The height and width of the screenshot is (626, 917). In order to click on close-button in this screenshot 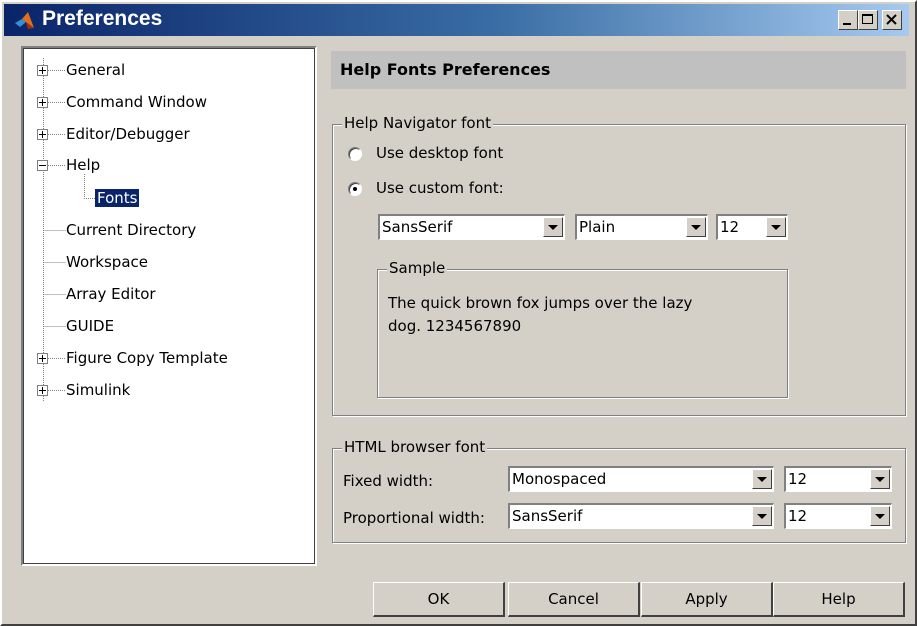, I will do `click(892, 20)`.